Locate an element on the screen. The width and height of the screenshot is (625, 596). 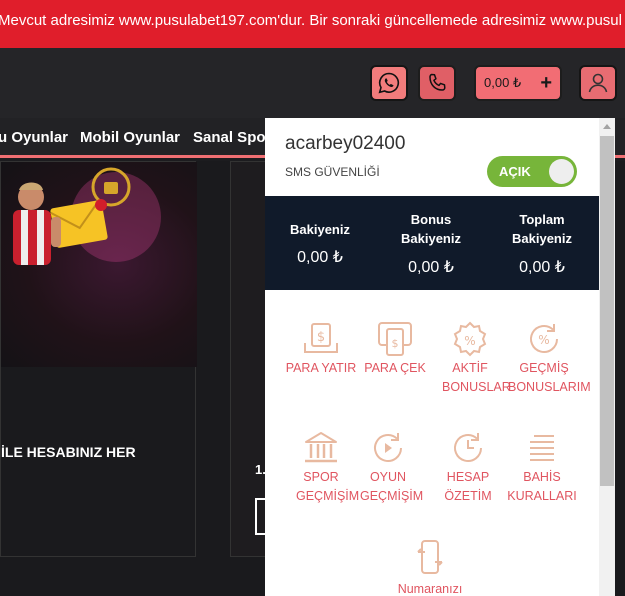
whatsapp-icon is located at coordinates (389, 83).